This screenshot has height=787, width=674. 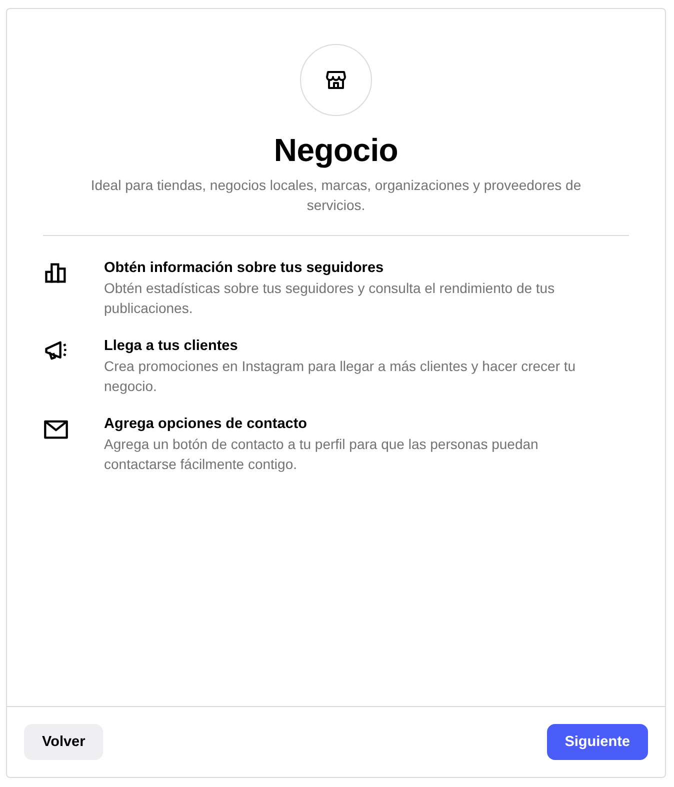 What do you see at coordinates (597, 742) in the screenshot?
I see `next-button: Siguiente` at bounding box center [597, 742].